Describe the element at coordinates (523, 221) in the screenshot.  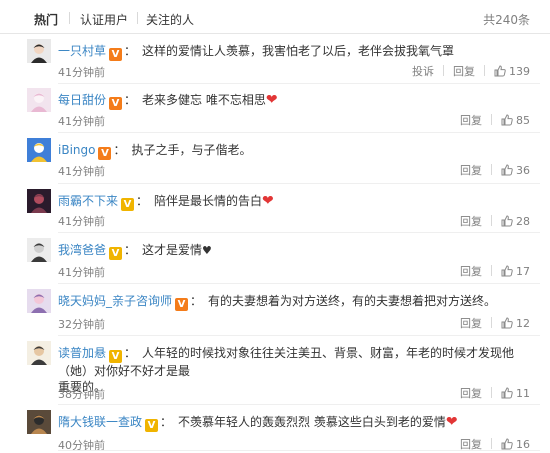
I see `like-count: 28` at that location.